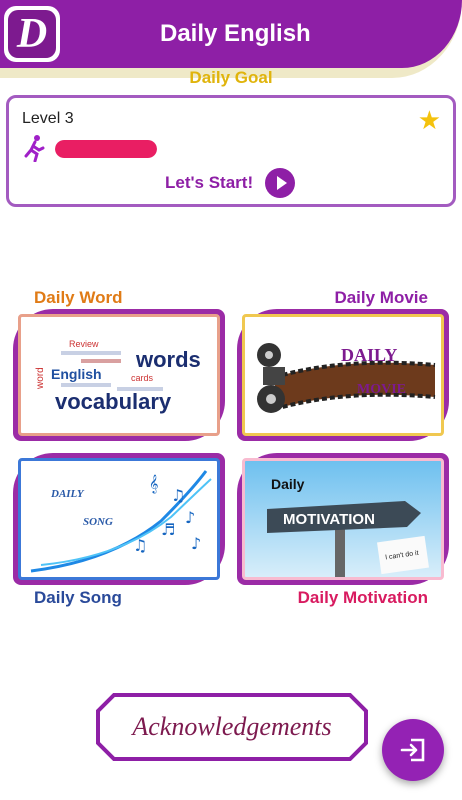 Image resolution: width=462 pixels, height=800 pixels. What do you see at coordinates (381, 297) in the screenshot?
I see `daily-movie-label: Daily Movie` at bounding box center [381, 297].